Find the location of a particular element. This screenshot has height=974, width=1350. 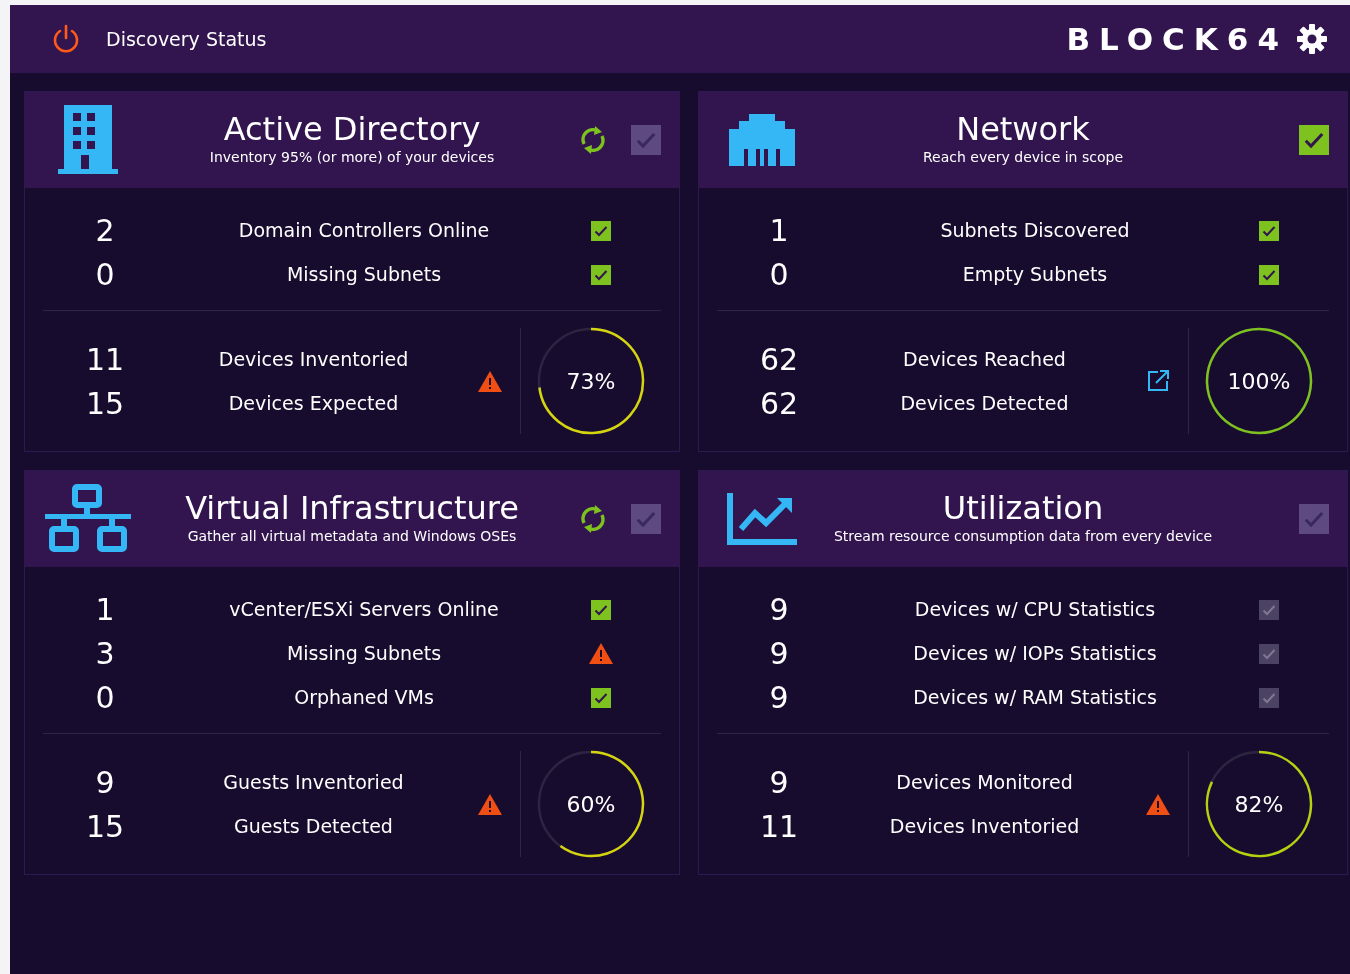

metric-label: Guests Detected is located at coordinates (313, 827).